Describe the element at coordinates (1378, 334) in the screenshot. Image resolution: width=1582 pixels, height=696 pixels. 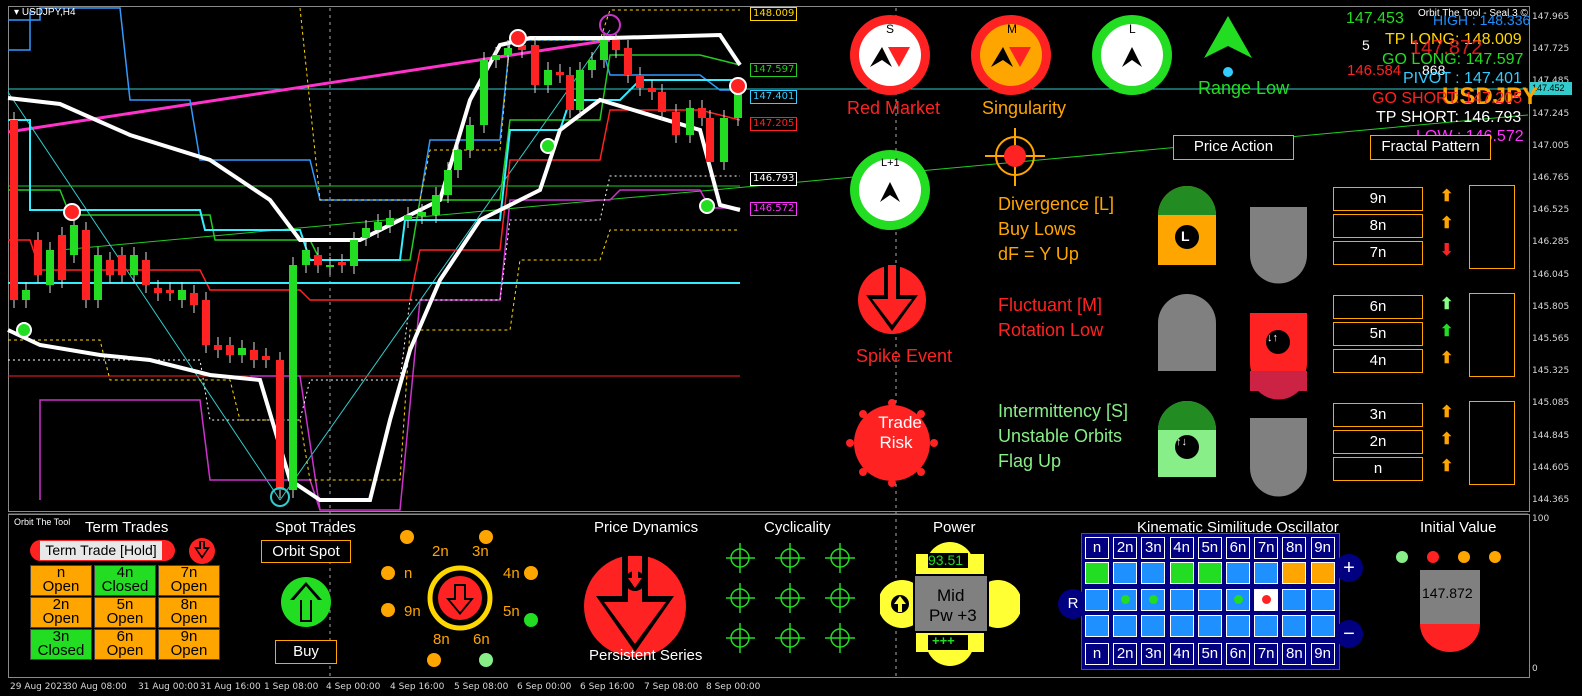
I see `n-row-box: 5n` at that location.